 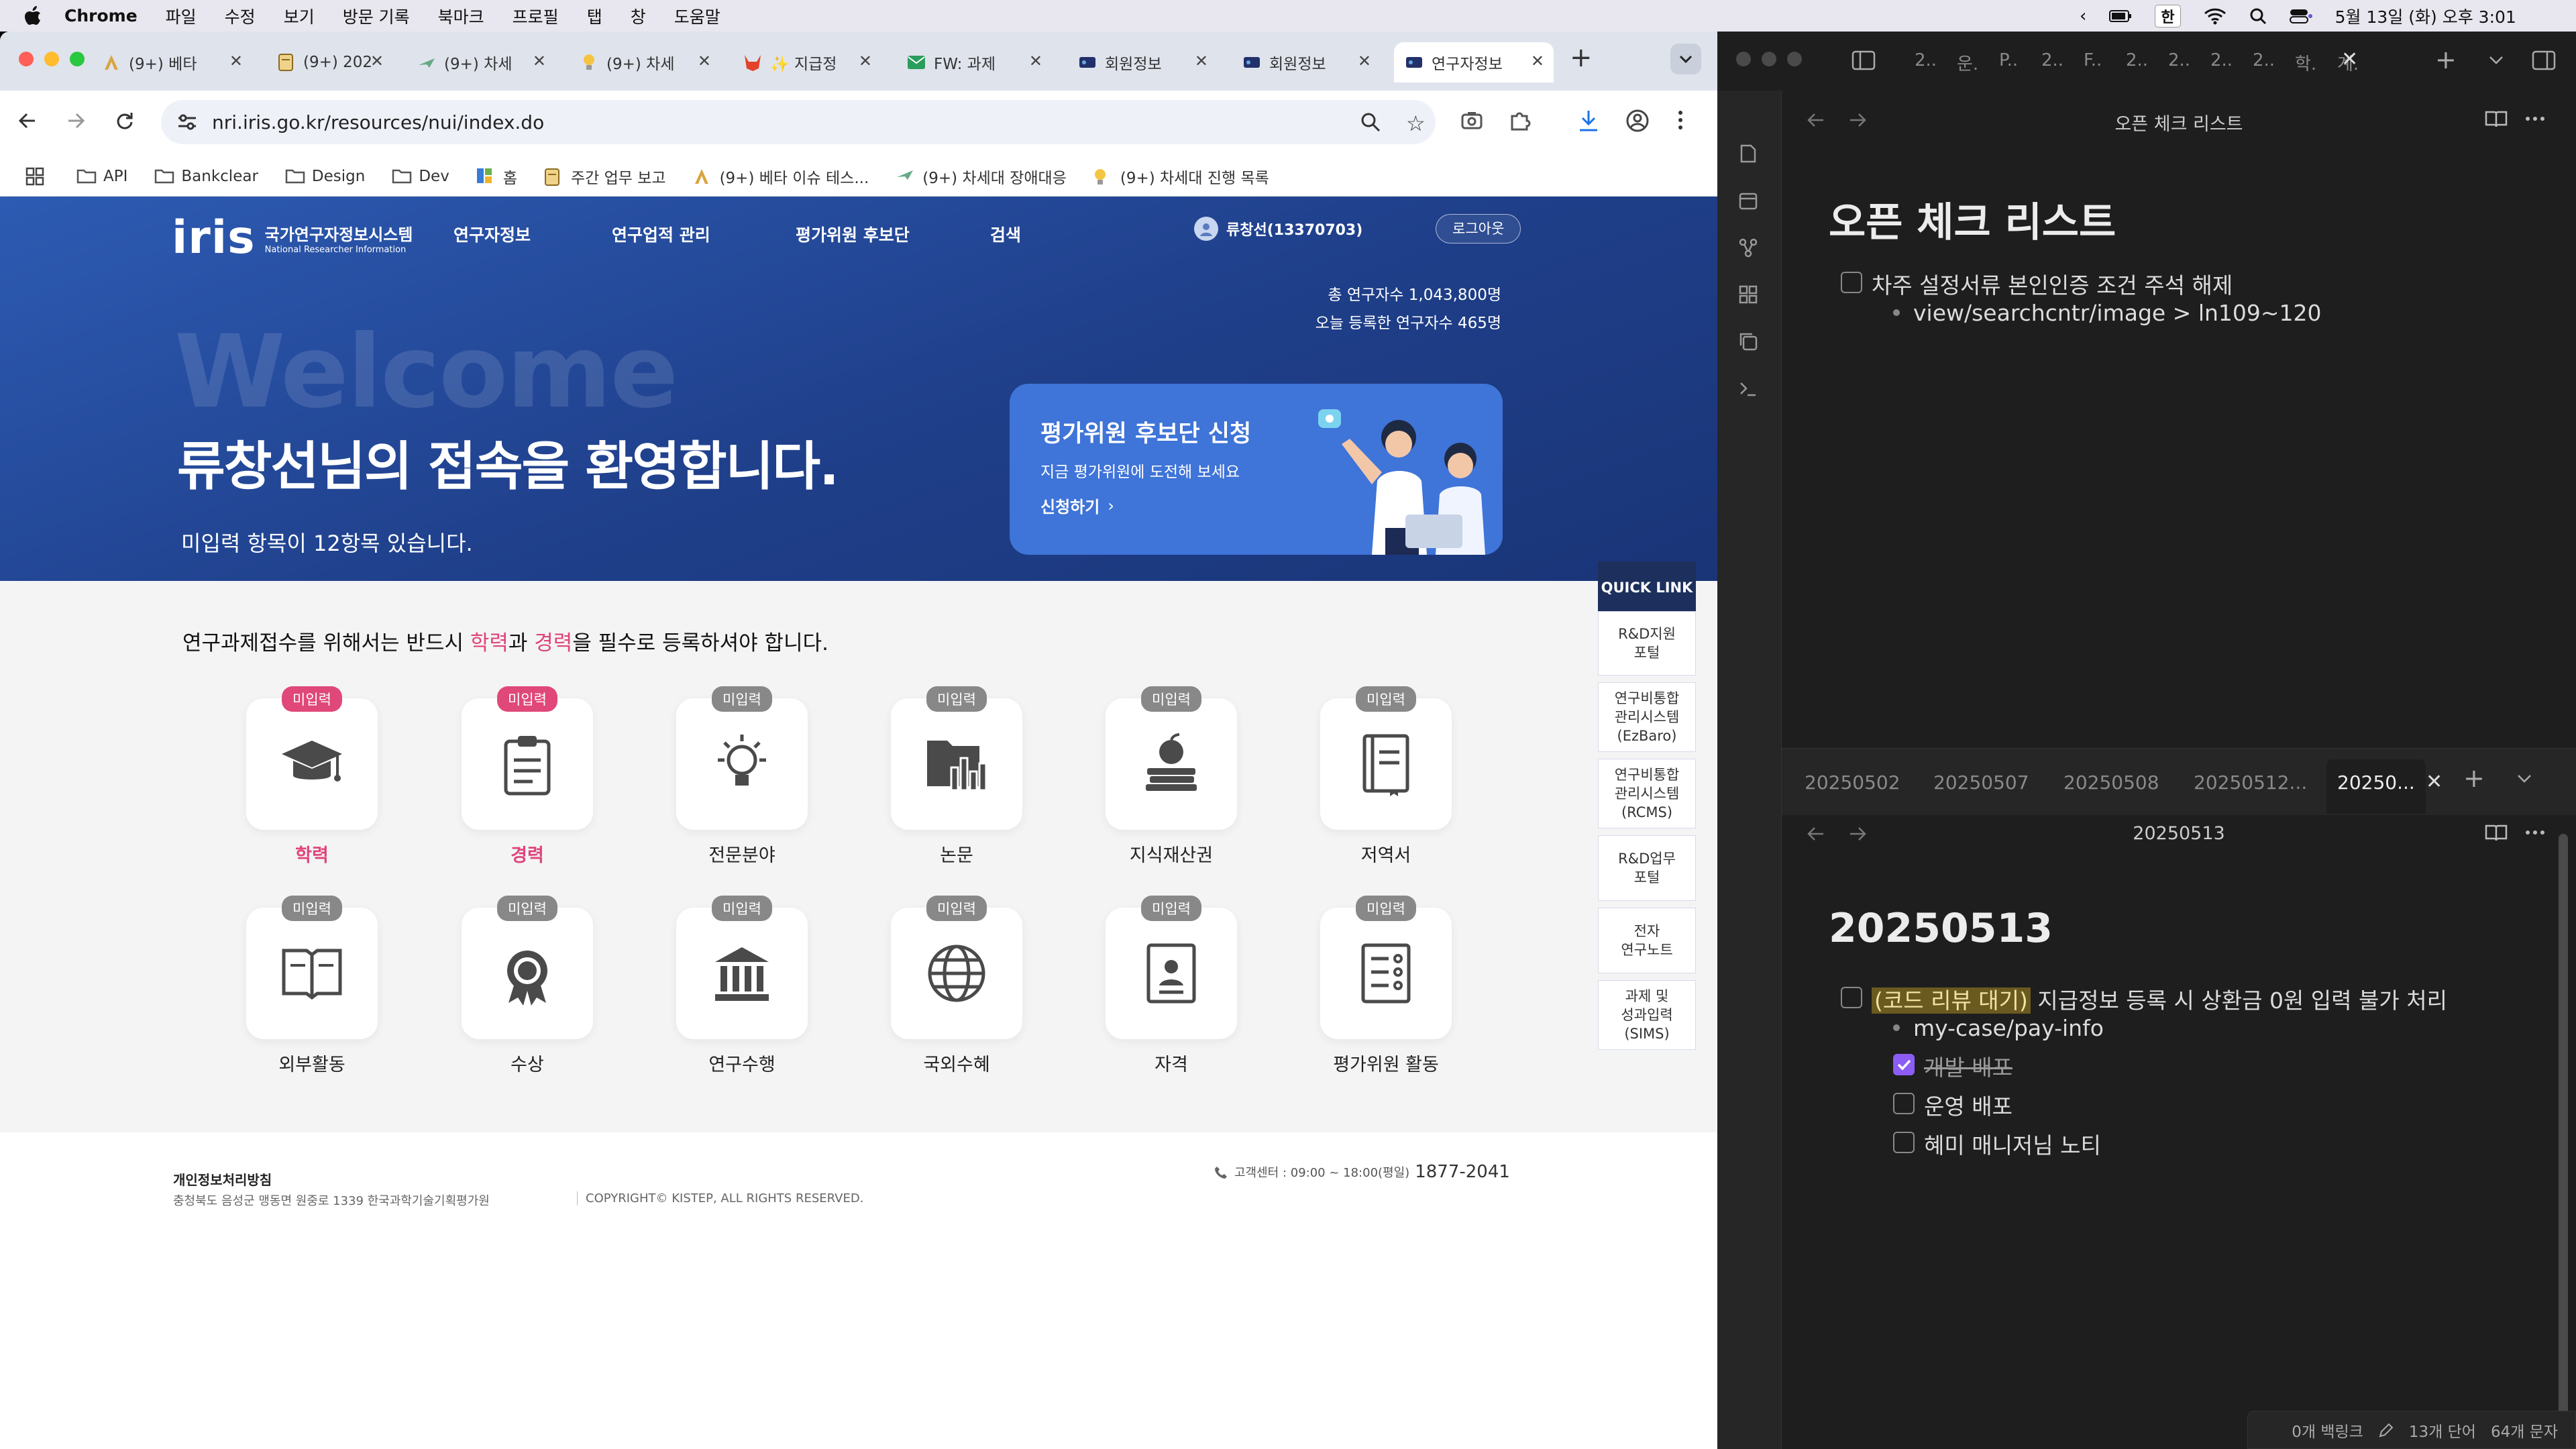 What do you see at coordinates (1005, 234) in the screenshot?
I see `nav-search: 검색` at bounding box center [1005, 234].